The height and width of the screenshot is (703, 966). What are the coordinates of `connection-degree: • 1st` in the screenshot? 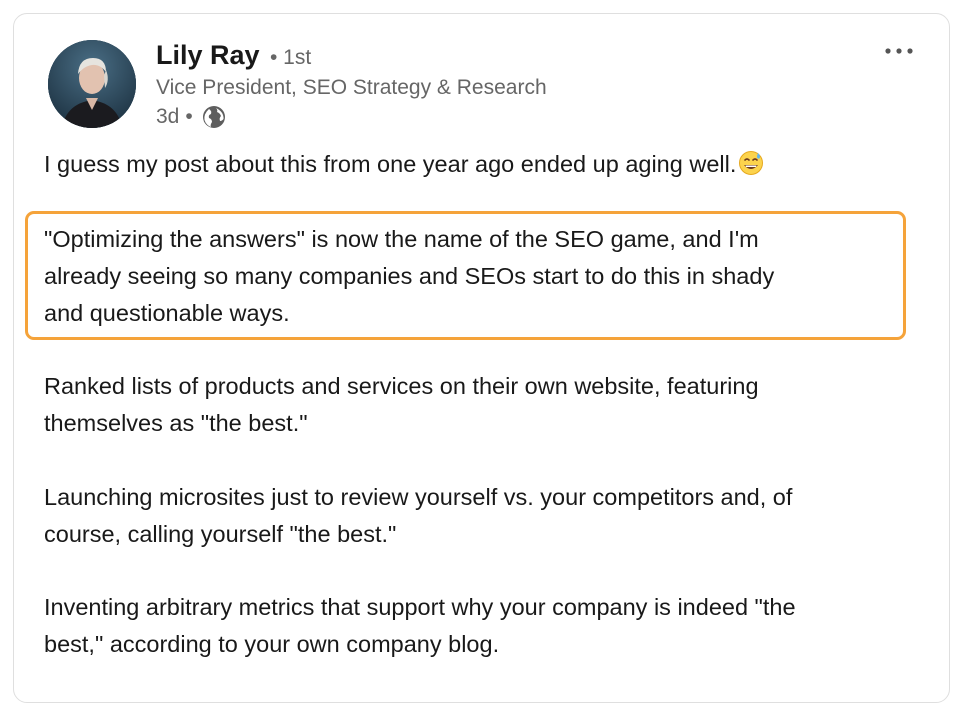 It's located at (291, 57).